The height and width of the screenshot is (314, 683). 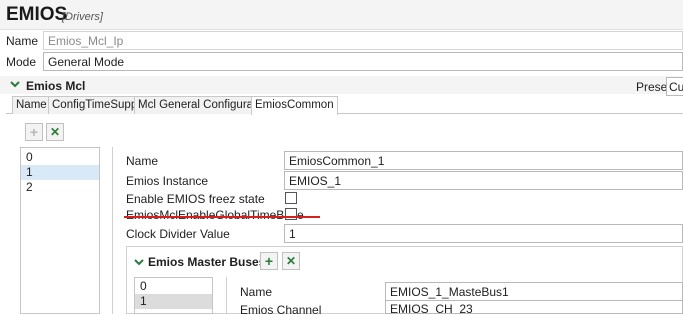 What do you see at coordinates (82, 17) in the screenshot?
I see `page-subtitle: [Drivers]` at bounding box center [82, 17].